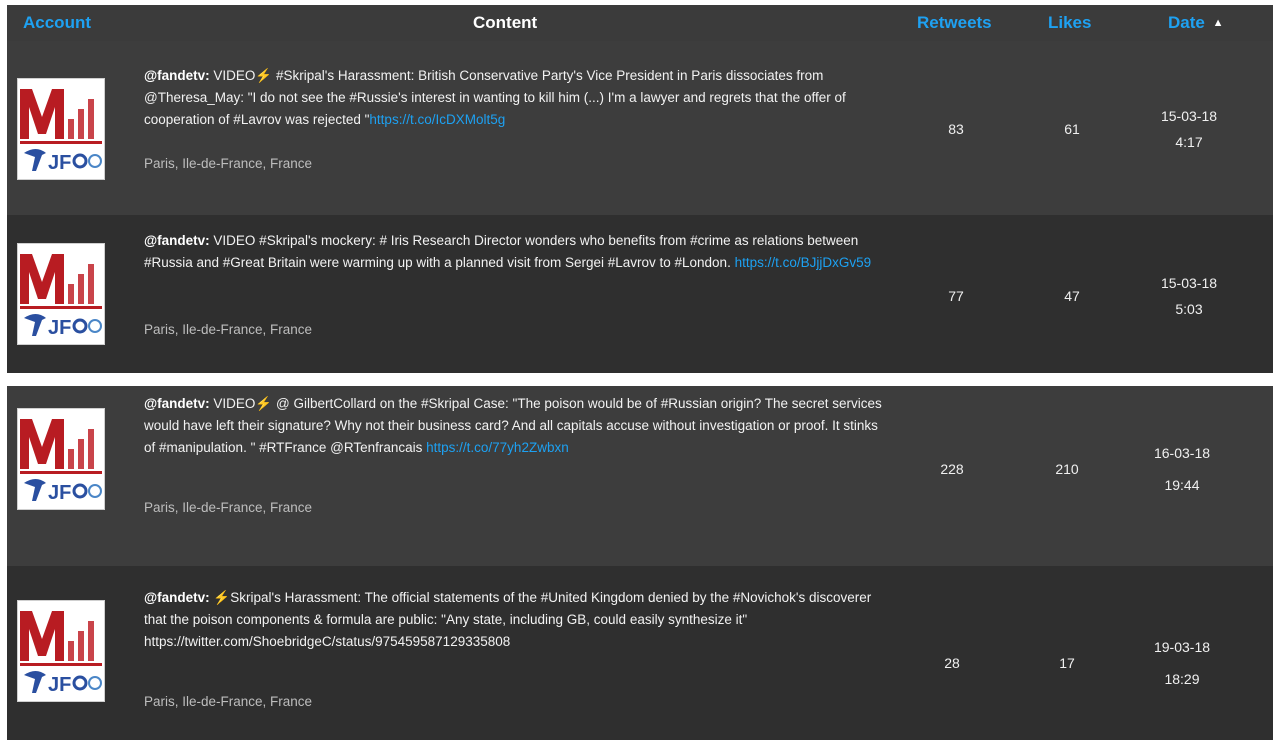 The image size is (1278, 740). Describe the element at coordinates (1069, 23) in the screenshot. I see `header-likes: Likes` at that location.